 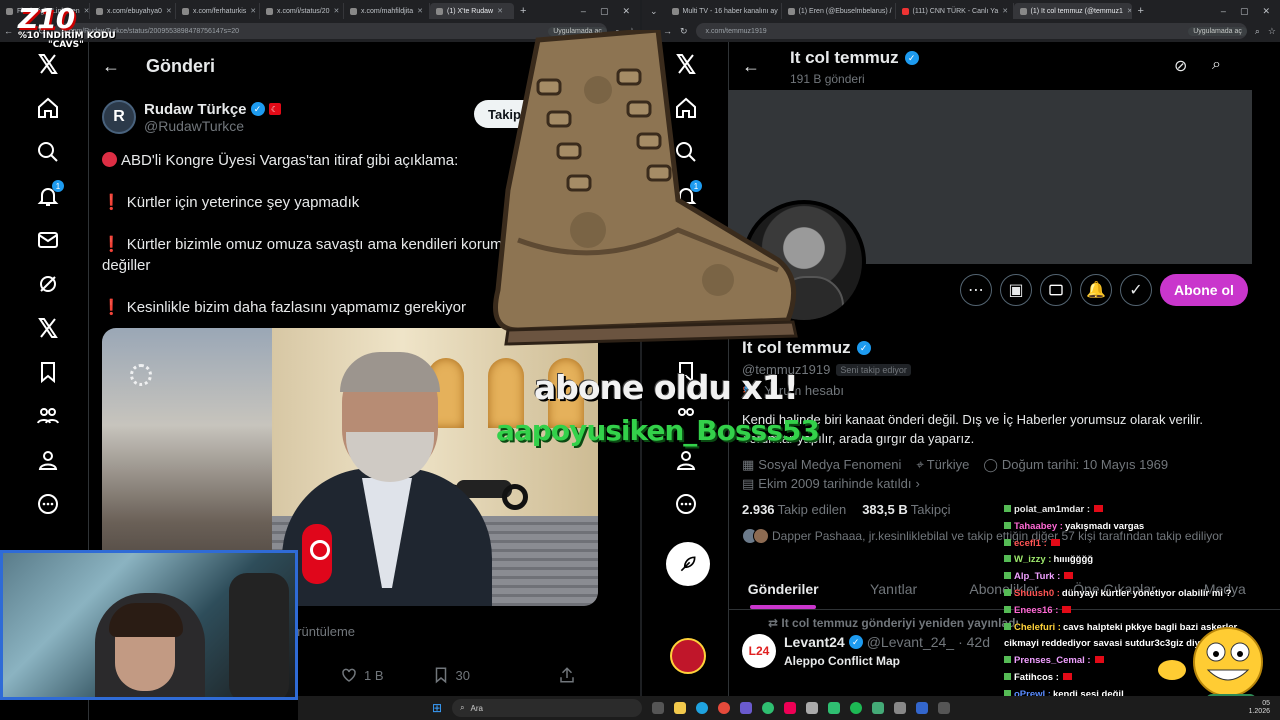 What do you see at coordinates (48, 416) in the screenshot?
I see `communities-icon` at bounding box center [48, 416].